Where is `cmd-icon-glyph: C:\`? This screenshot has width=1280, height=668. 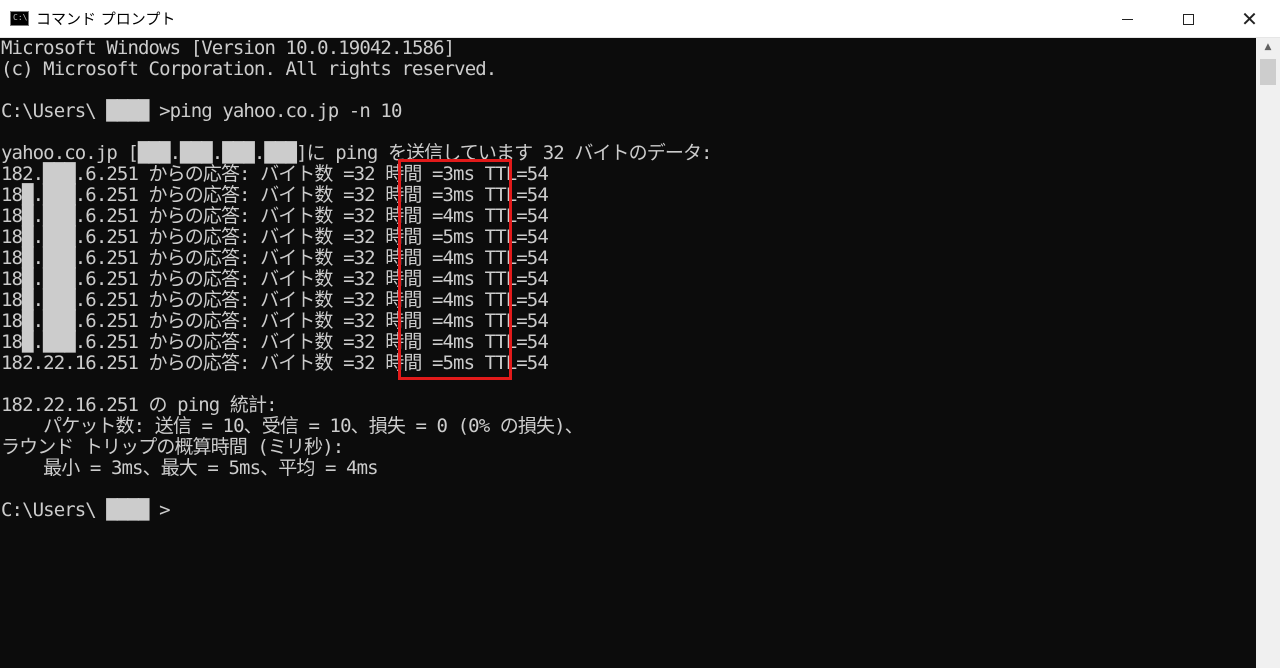
cmd-icon-glyph: C:\ is located at coordinates (20, 17).